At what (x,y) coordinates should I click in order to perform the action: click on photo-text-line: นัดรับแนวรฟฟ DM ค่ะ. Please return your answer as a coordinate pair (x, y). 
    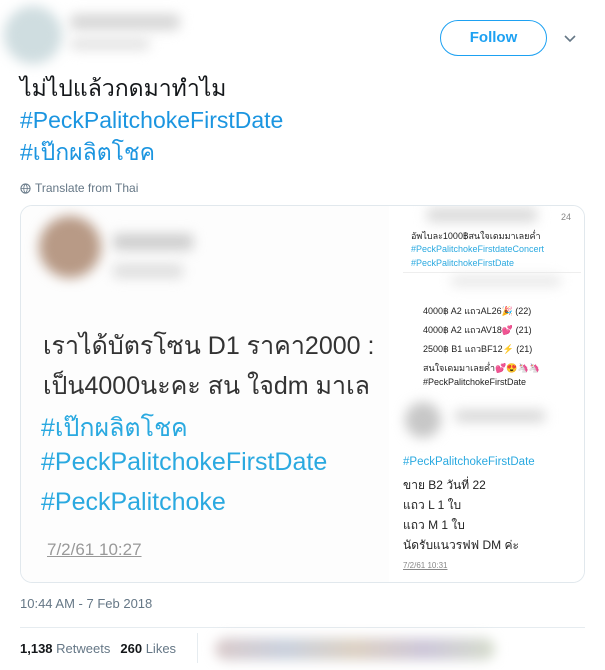
    Looking at the image, I should click on (461, 545).